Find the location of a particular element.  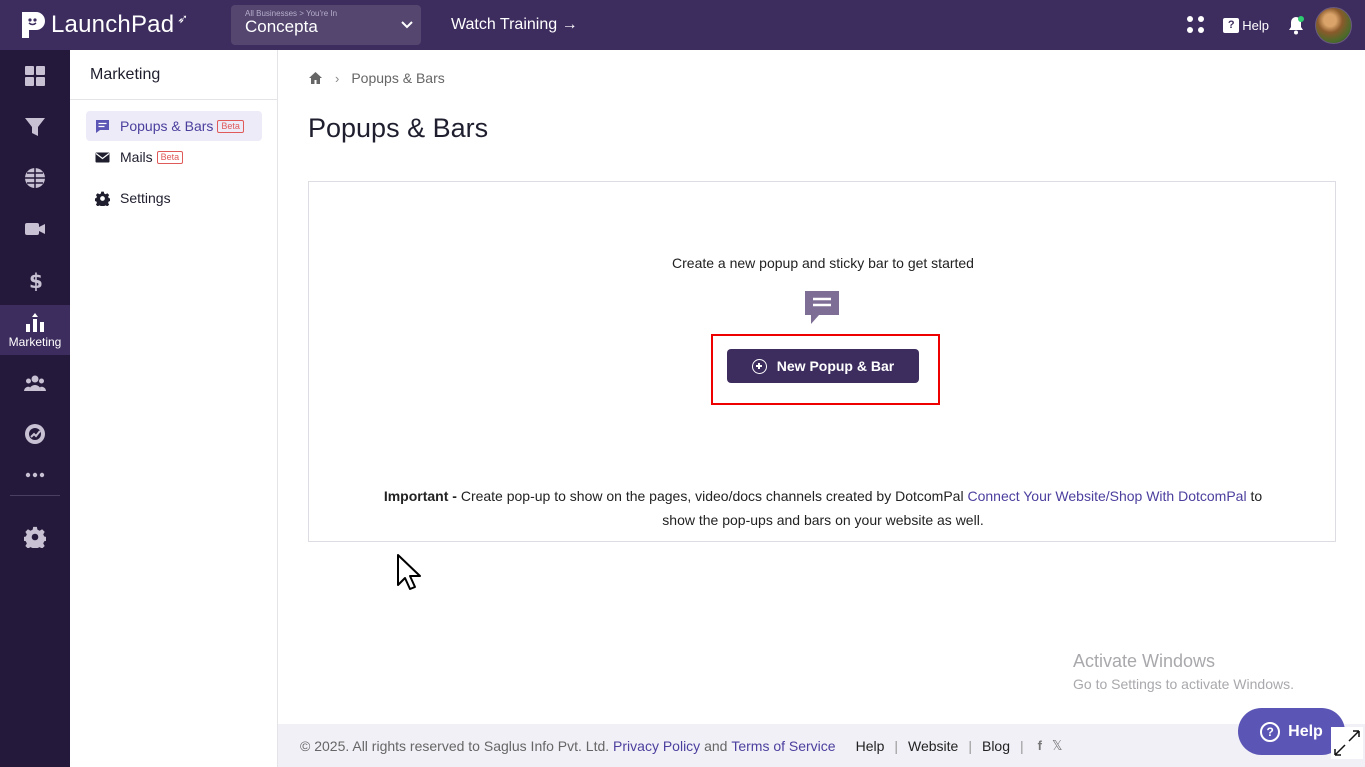

users-icon is located at coordinates (35, 383).